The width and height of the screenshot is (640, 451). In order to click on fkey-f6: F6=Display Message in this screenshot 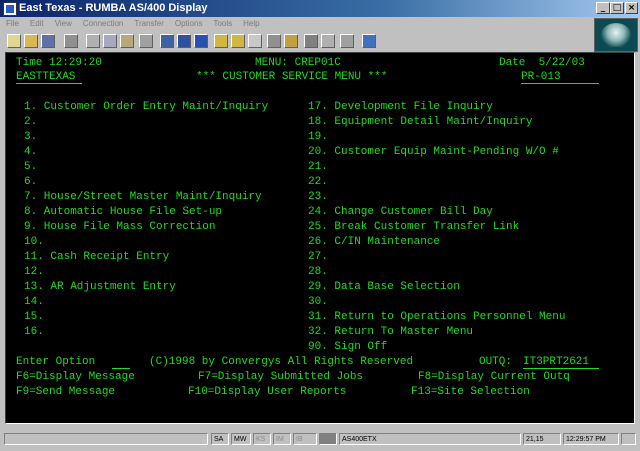, I will do `click(75, 377)`.